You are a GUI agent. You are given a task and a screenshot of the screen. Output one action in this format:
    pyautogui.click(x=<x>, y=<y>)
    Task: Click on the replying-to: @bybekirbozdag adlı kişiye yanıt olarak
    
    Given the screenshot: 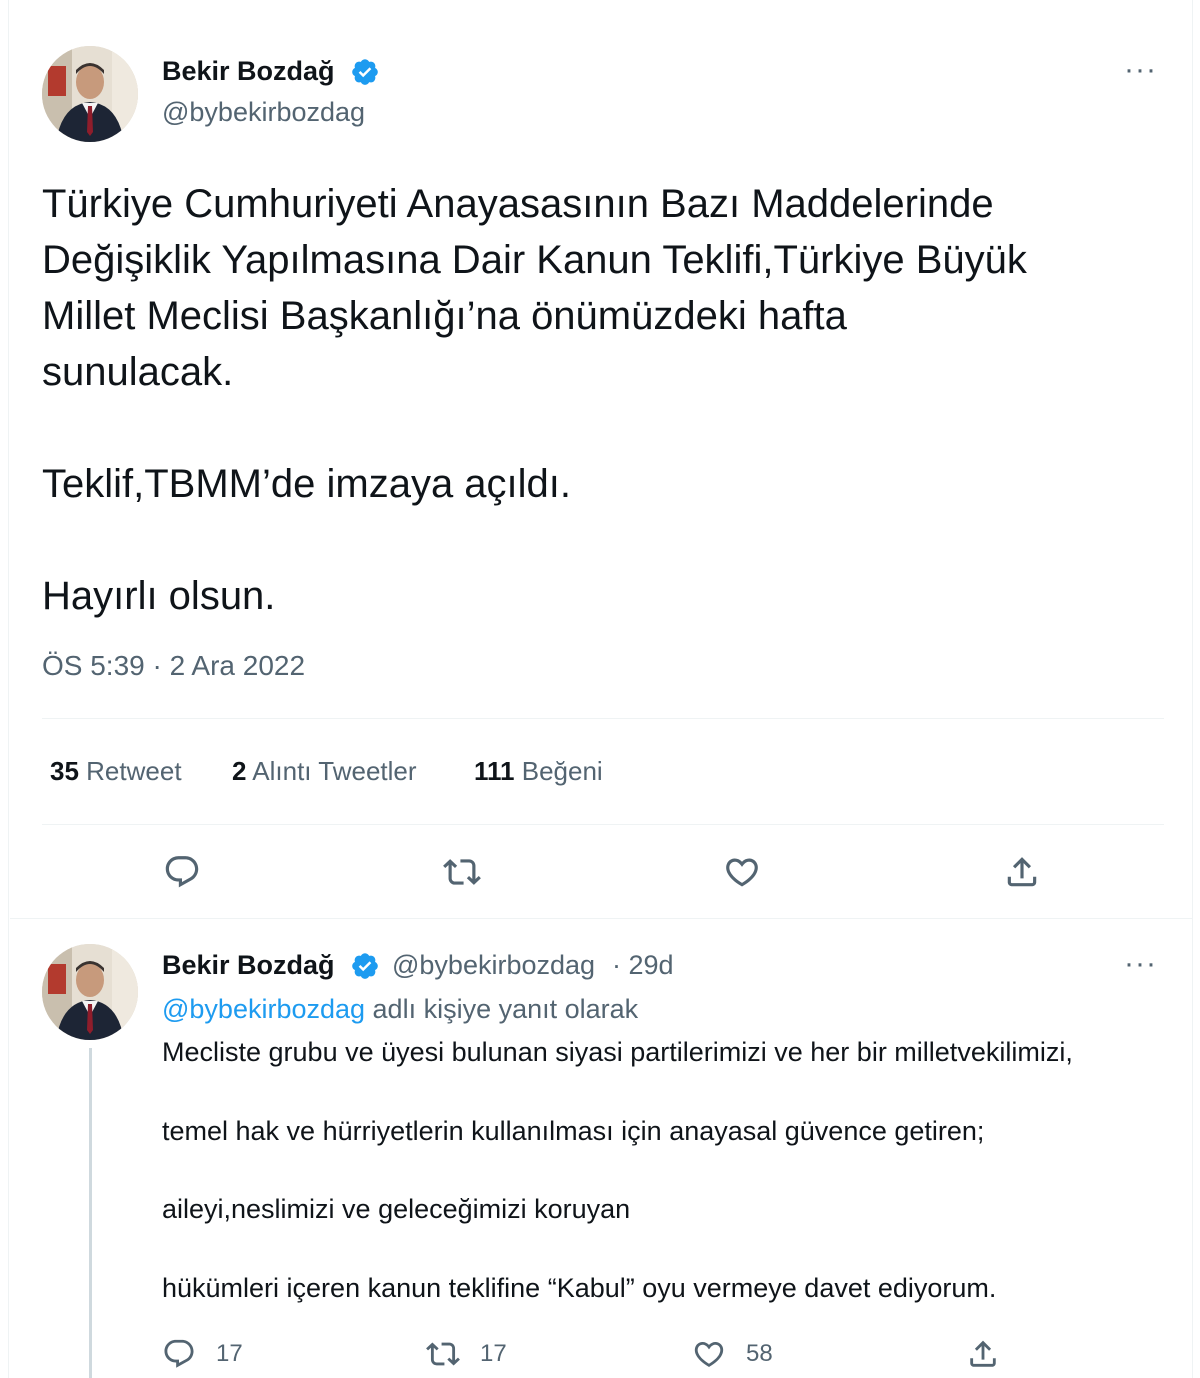 What is the action you would take?
    pyautogui.click(x=400, y=1009)
    